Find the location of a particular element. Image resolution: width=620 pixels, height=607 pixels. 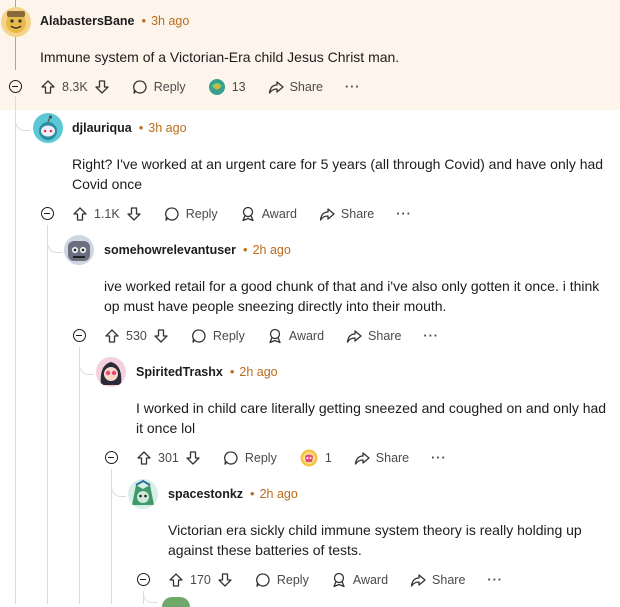

upvote-button: 301 is located at coordinates (157, 458).